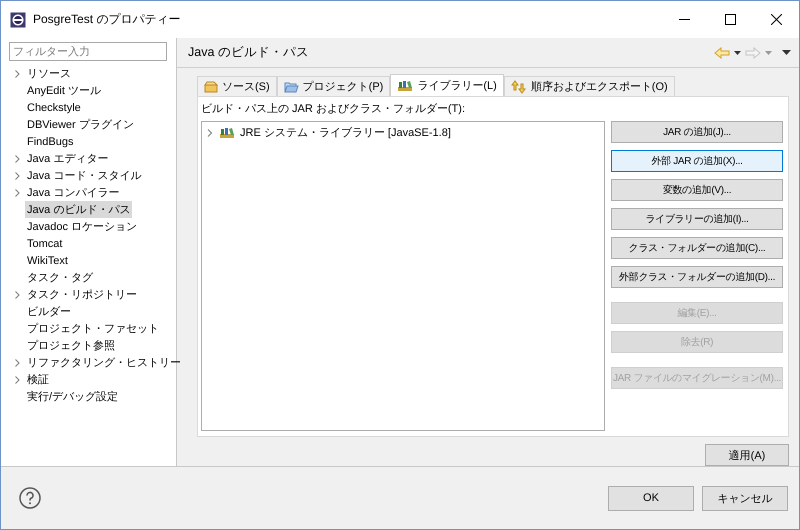 This screenshot has height=530, width=800. Describe the element at coordinates (104, 362) in the screenshot. I see `sidebar-item: リファクタリング・ヒストリー` at that location.